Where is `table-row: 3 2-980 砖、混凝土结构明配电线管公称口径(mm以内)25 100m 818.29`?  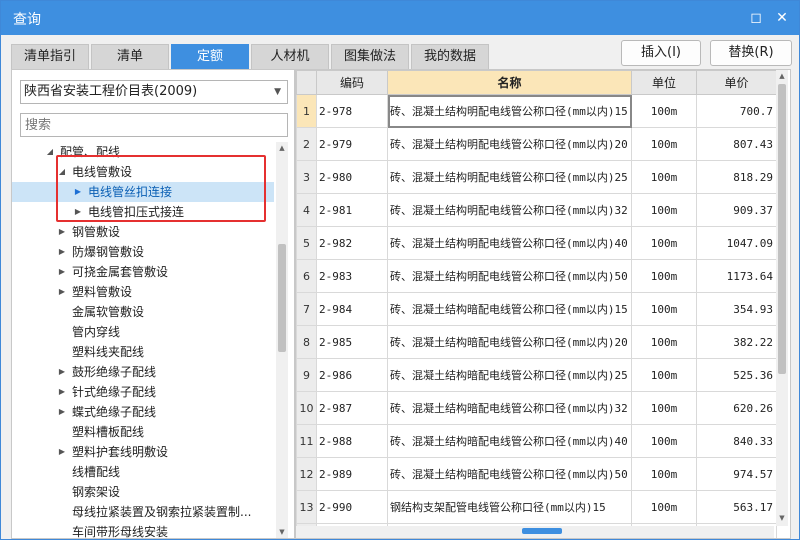 table-row: 3 2-980 砖、混凝土结构明配电线管公称口径(mm以内)25 100m 818.29 is located at coordinates (536, 177).